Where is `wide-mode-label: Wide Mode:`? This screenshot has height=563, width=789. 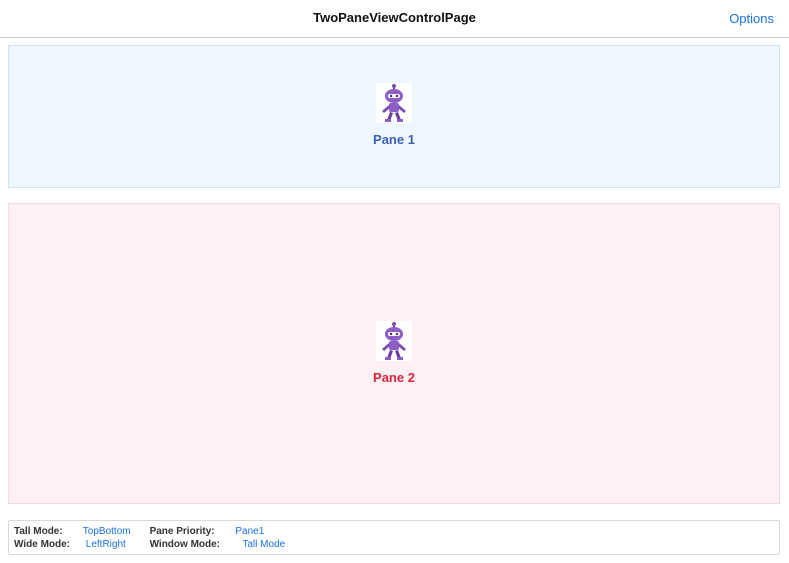 wide-mode-label: Wide Mode: is located at coordinates (42, 544).